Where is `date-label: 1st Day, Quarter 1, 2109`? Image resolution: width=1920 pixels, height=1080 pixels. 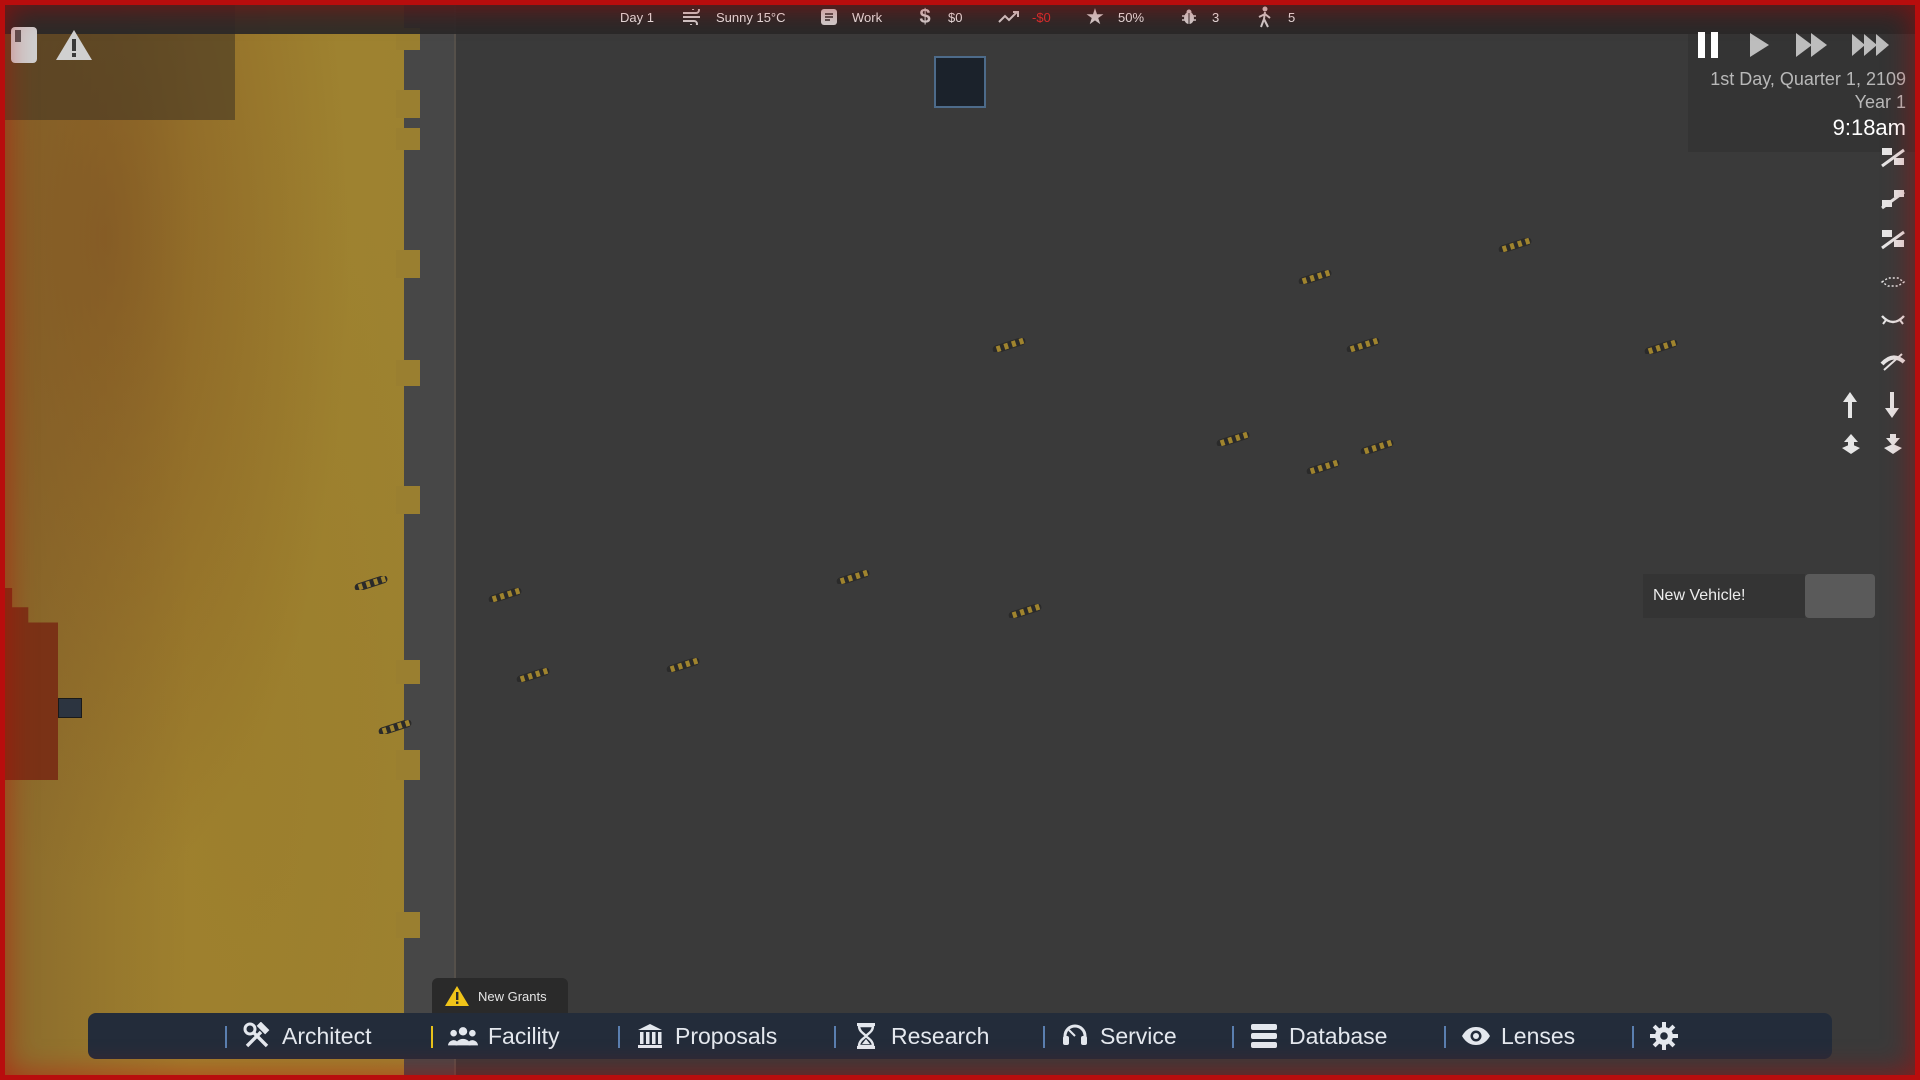 date-label: 1st Day, Quarter 1, 2109 is located at coordinates (1808, 79).